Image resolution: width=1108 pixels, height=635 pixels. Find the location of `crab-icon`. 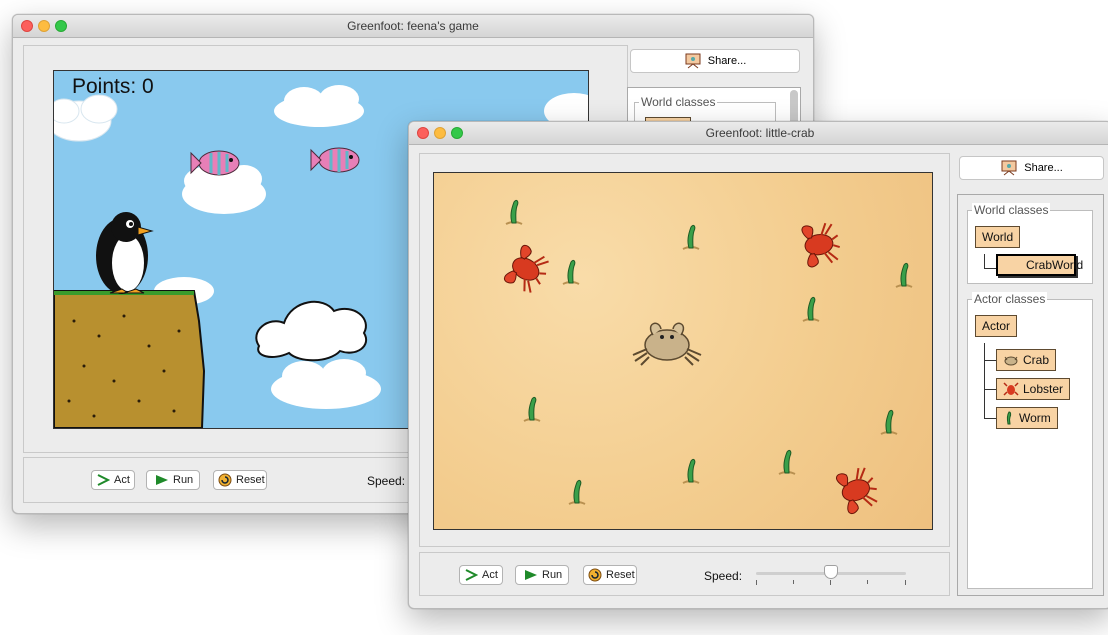

crab-icon is located at coordinates (1011, 361).